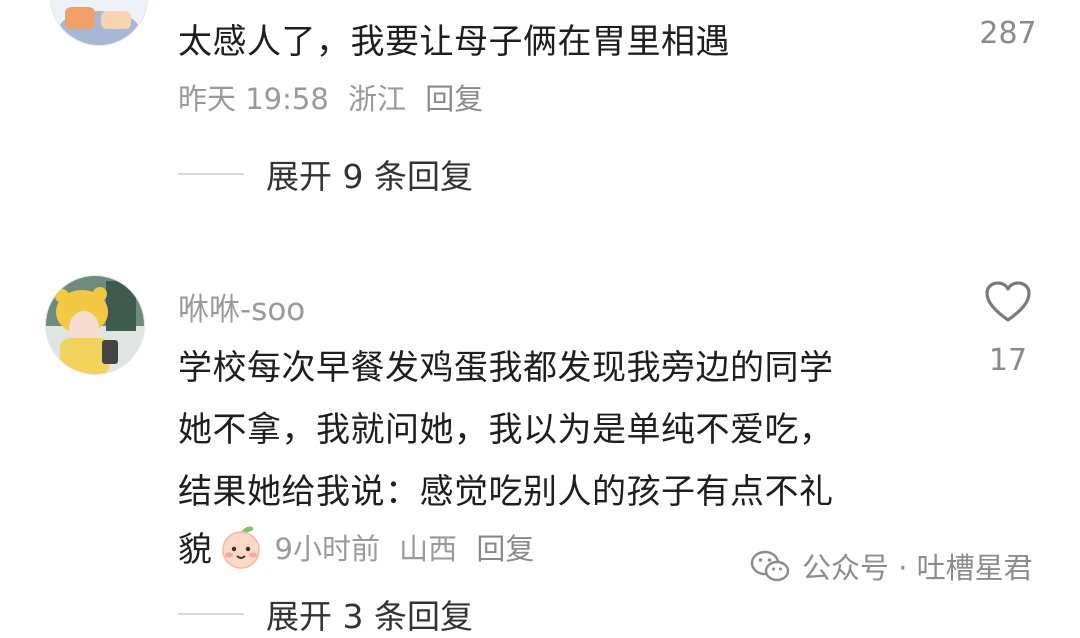  Describe the element at coordinates (327, 548) in the screenshot. I see `timestamp: 9小时前` at that location.